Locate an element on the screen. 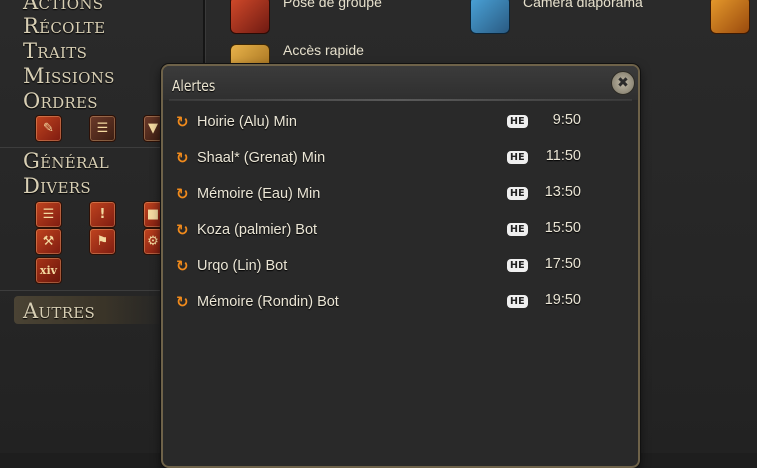 The image size is (757, 468). alert-row: ↻ Mémoire (Rondin) Bot HE 19:50 is located at coordinates (400, 302).